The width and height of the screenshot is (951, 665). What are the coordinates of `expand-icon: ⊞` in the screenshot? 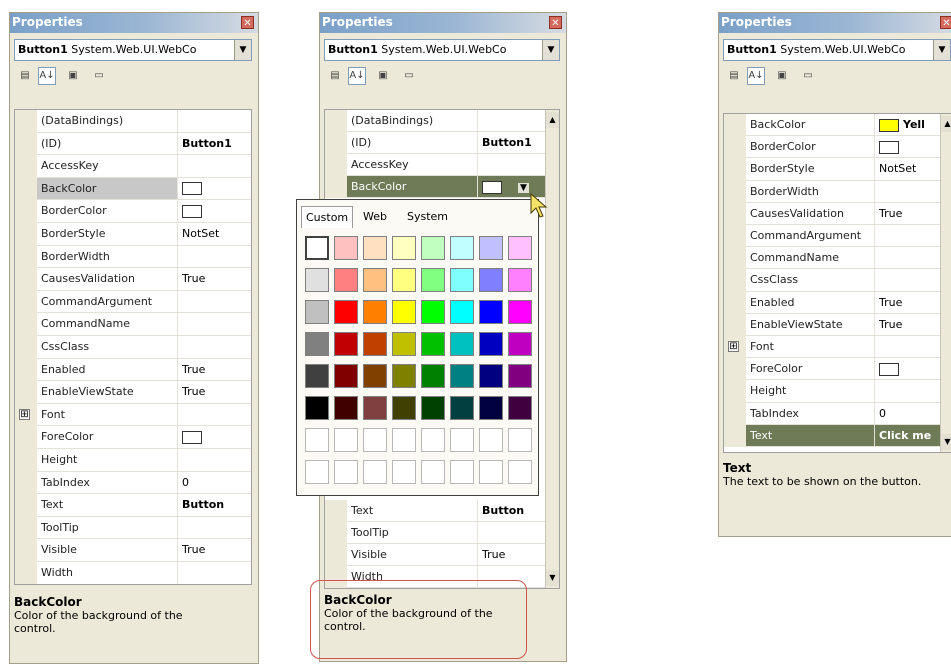 It's located at (24, 414).